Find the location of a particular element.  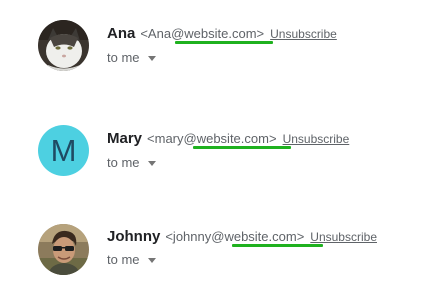

avatar-johnny is located at coordinates (63, 249).